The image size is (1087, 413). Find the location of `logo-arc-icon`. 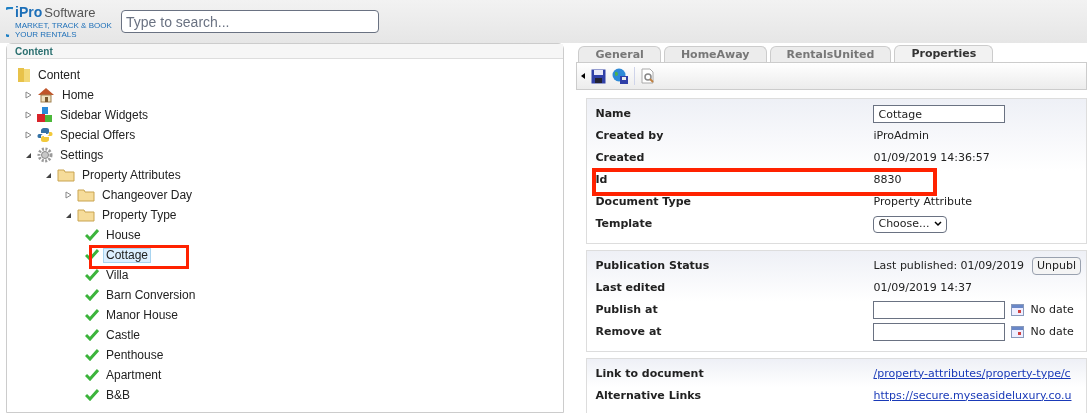

logo-arc-icon is located at coordinates (10, 21).